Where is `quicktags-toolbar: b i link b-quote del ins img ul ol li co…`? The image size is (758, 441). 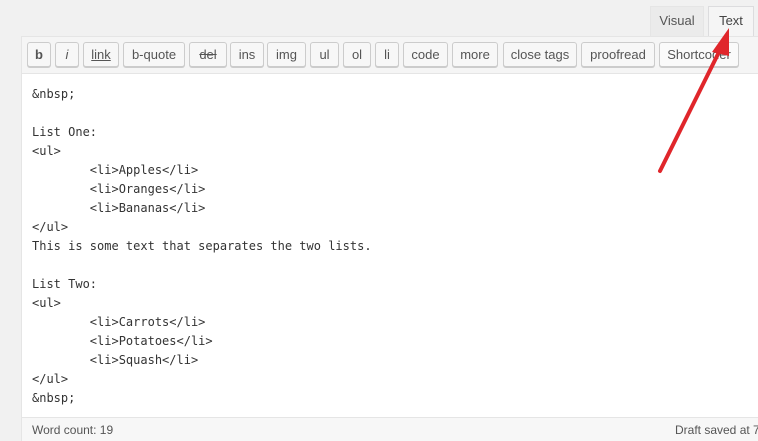 quicktags-toolbar: b i link b-quote del ins img ul ol li co… is located at coordinates (390, 55).